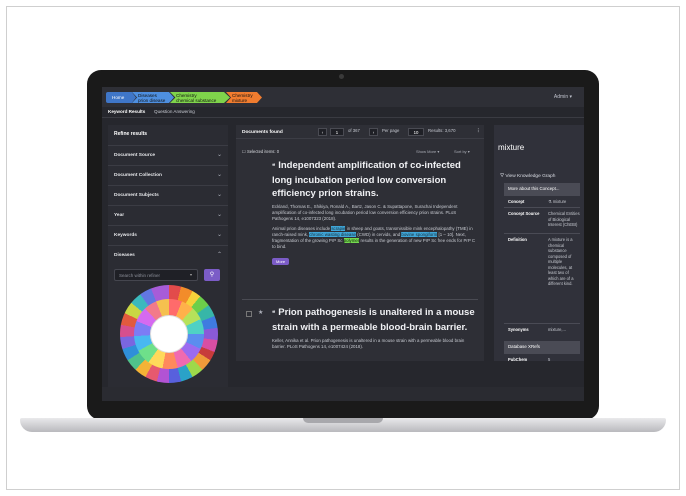 The image size is (686, 496). I want to click on sunburst-center, so click(169, 334).